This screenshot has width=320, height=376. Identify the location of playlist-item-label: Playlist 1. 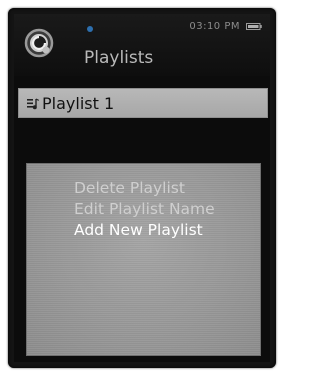
(78, 103).